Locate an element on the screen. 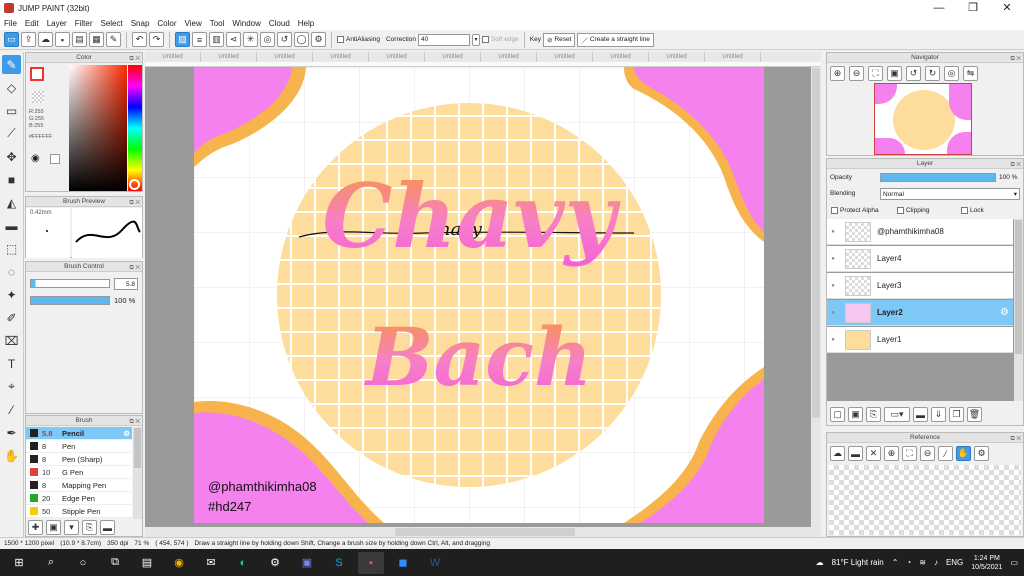 The height and width of the screenshot is (576, 1024). horizontal-scrollbar is located at coordinates (478, 532).